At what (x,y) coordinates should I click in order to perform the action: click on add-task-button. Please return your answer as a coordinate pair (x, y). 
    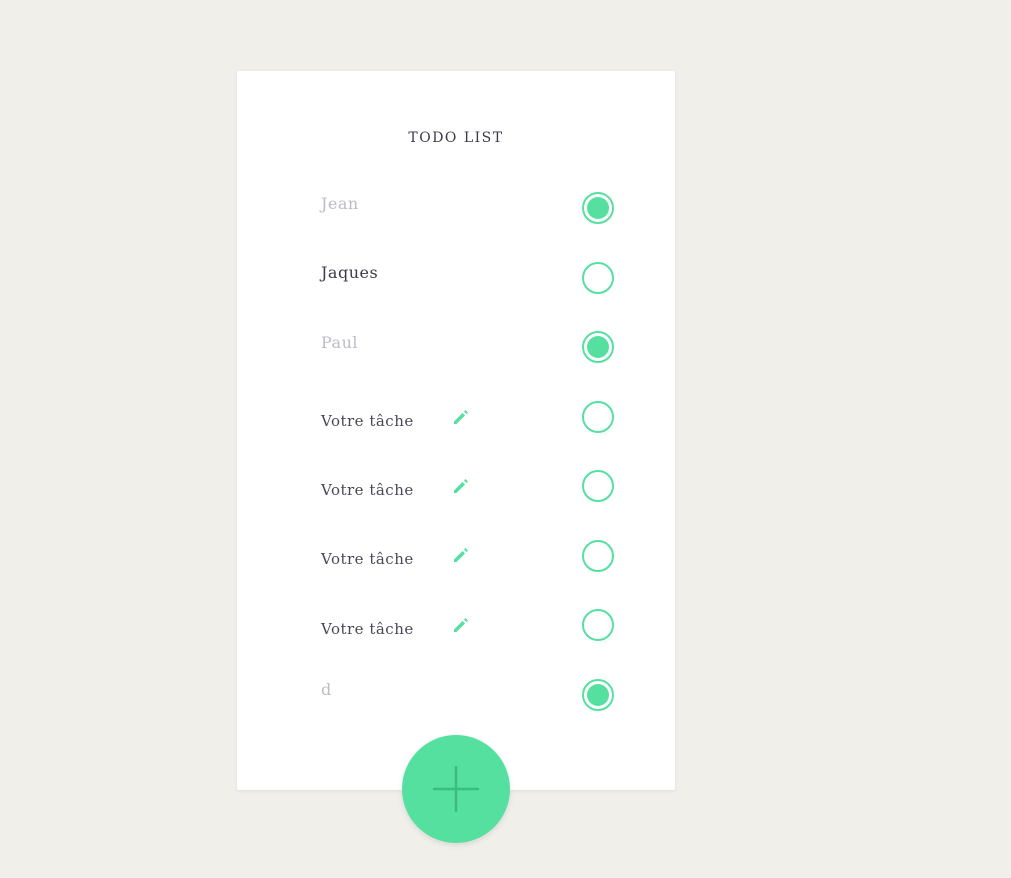
    Looking at the image, I should click on (456, 789).